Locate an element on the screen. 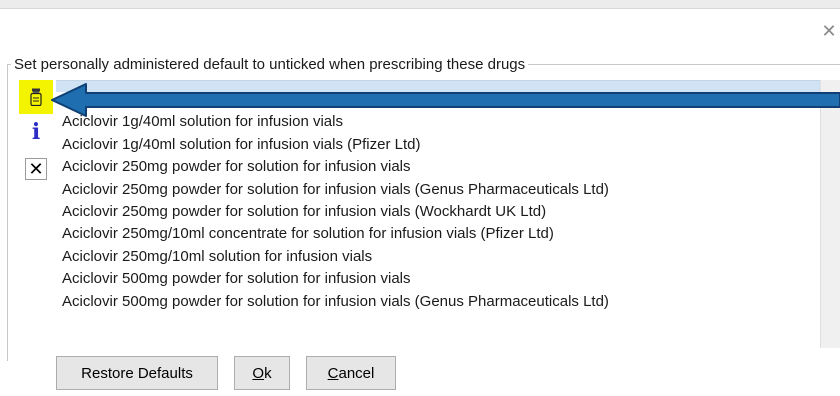 This screenshot has height=396, width=840. vial-icon-graphic is located at coordinates (36, 97).